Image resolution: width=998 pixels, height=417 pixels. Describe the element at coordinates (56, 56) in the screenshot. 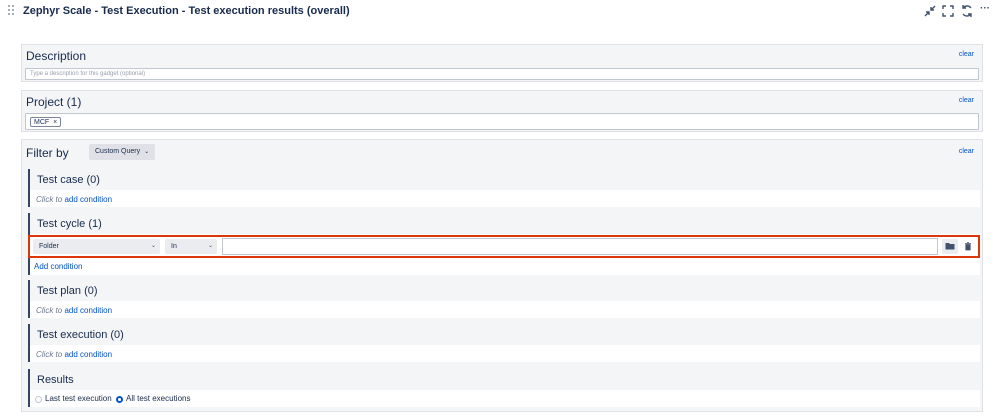

I see `description-title: Description` at that location.